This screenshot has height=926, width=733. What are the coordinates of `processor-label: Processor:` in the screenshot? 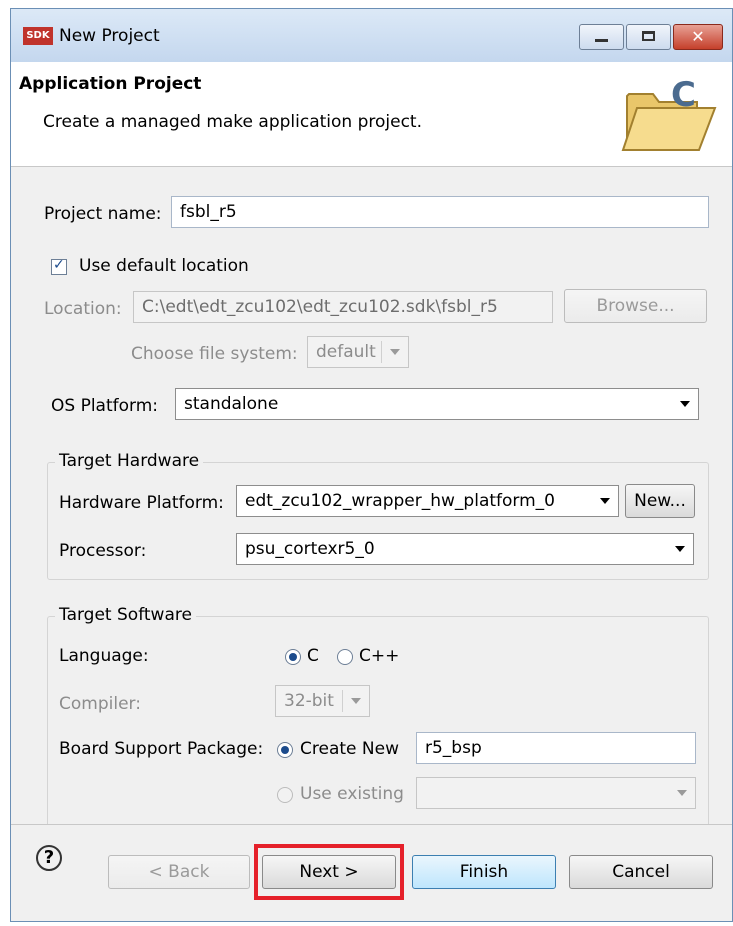 It's located at (103, 551).